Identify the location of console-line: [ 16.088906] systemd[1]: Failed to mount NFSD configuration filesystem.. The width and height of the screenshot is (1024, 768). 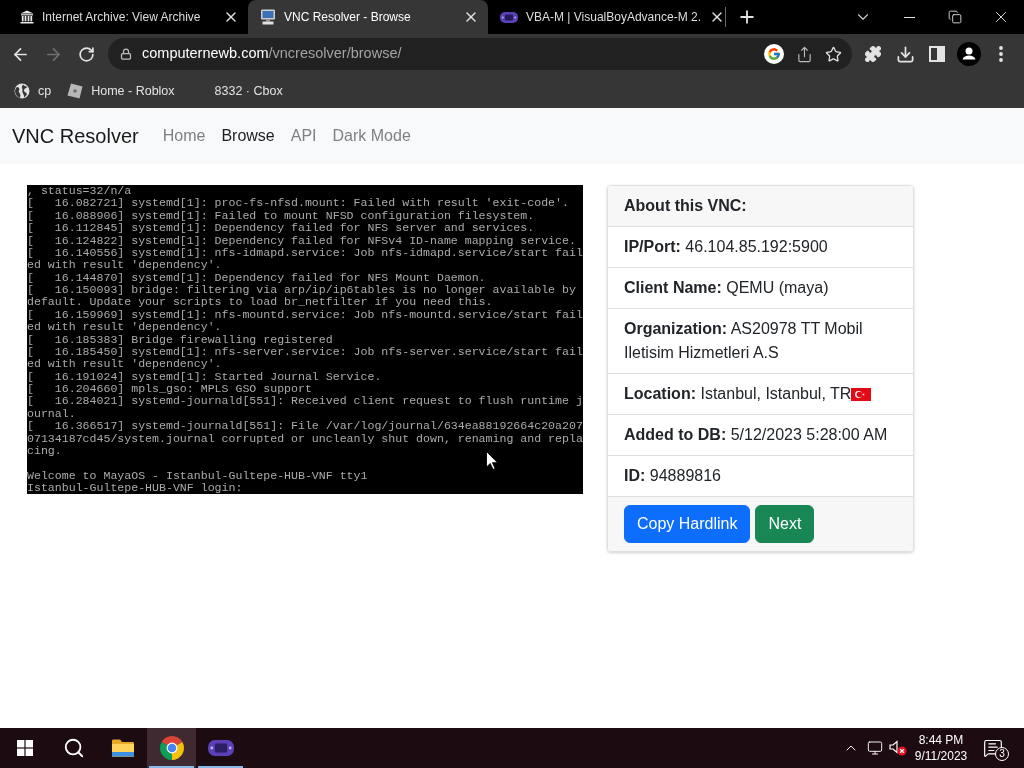
(281, 216).